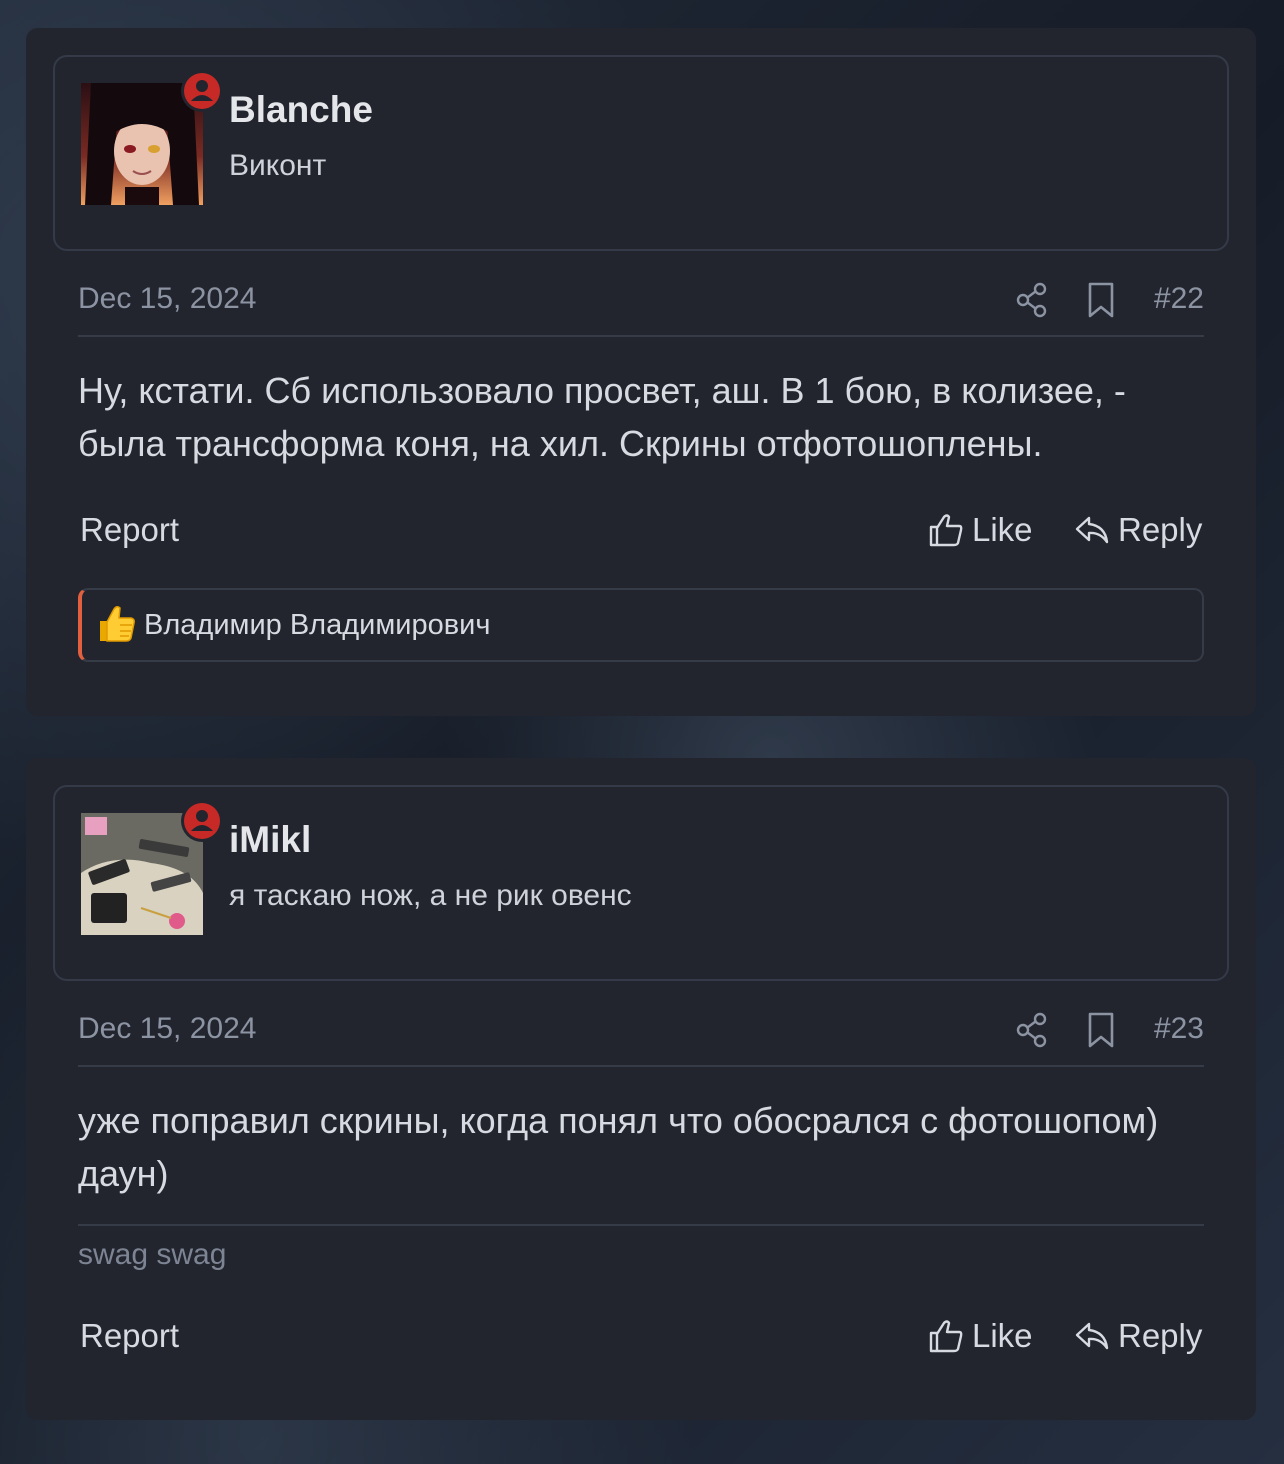 Image resolution: width=1284 pixels, height=1464 pixels. What do you see at coordinates (152, 1254) in the screenshot?
I see `user-signature: swag swag` at bounding box center [152, 1254].